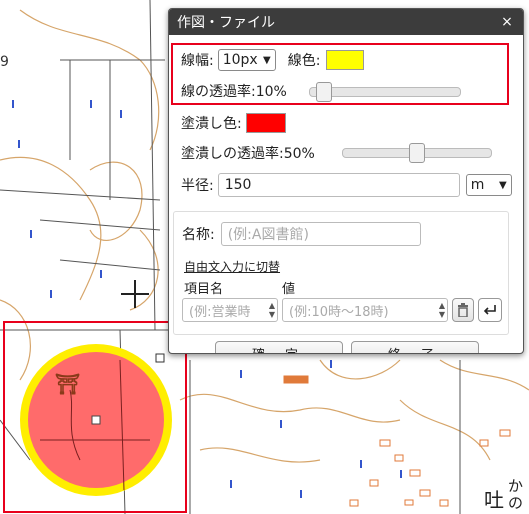 This screenshot has width=529, height=514. I want to click on line-width-label: 線幅:, so click(197, 61).